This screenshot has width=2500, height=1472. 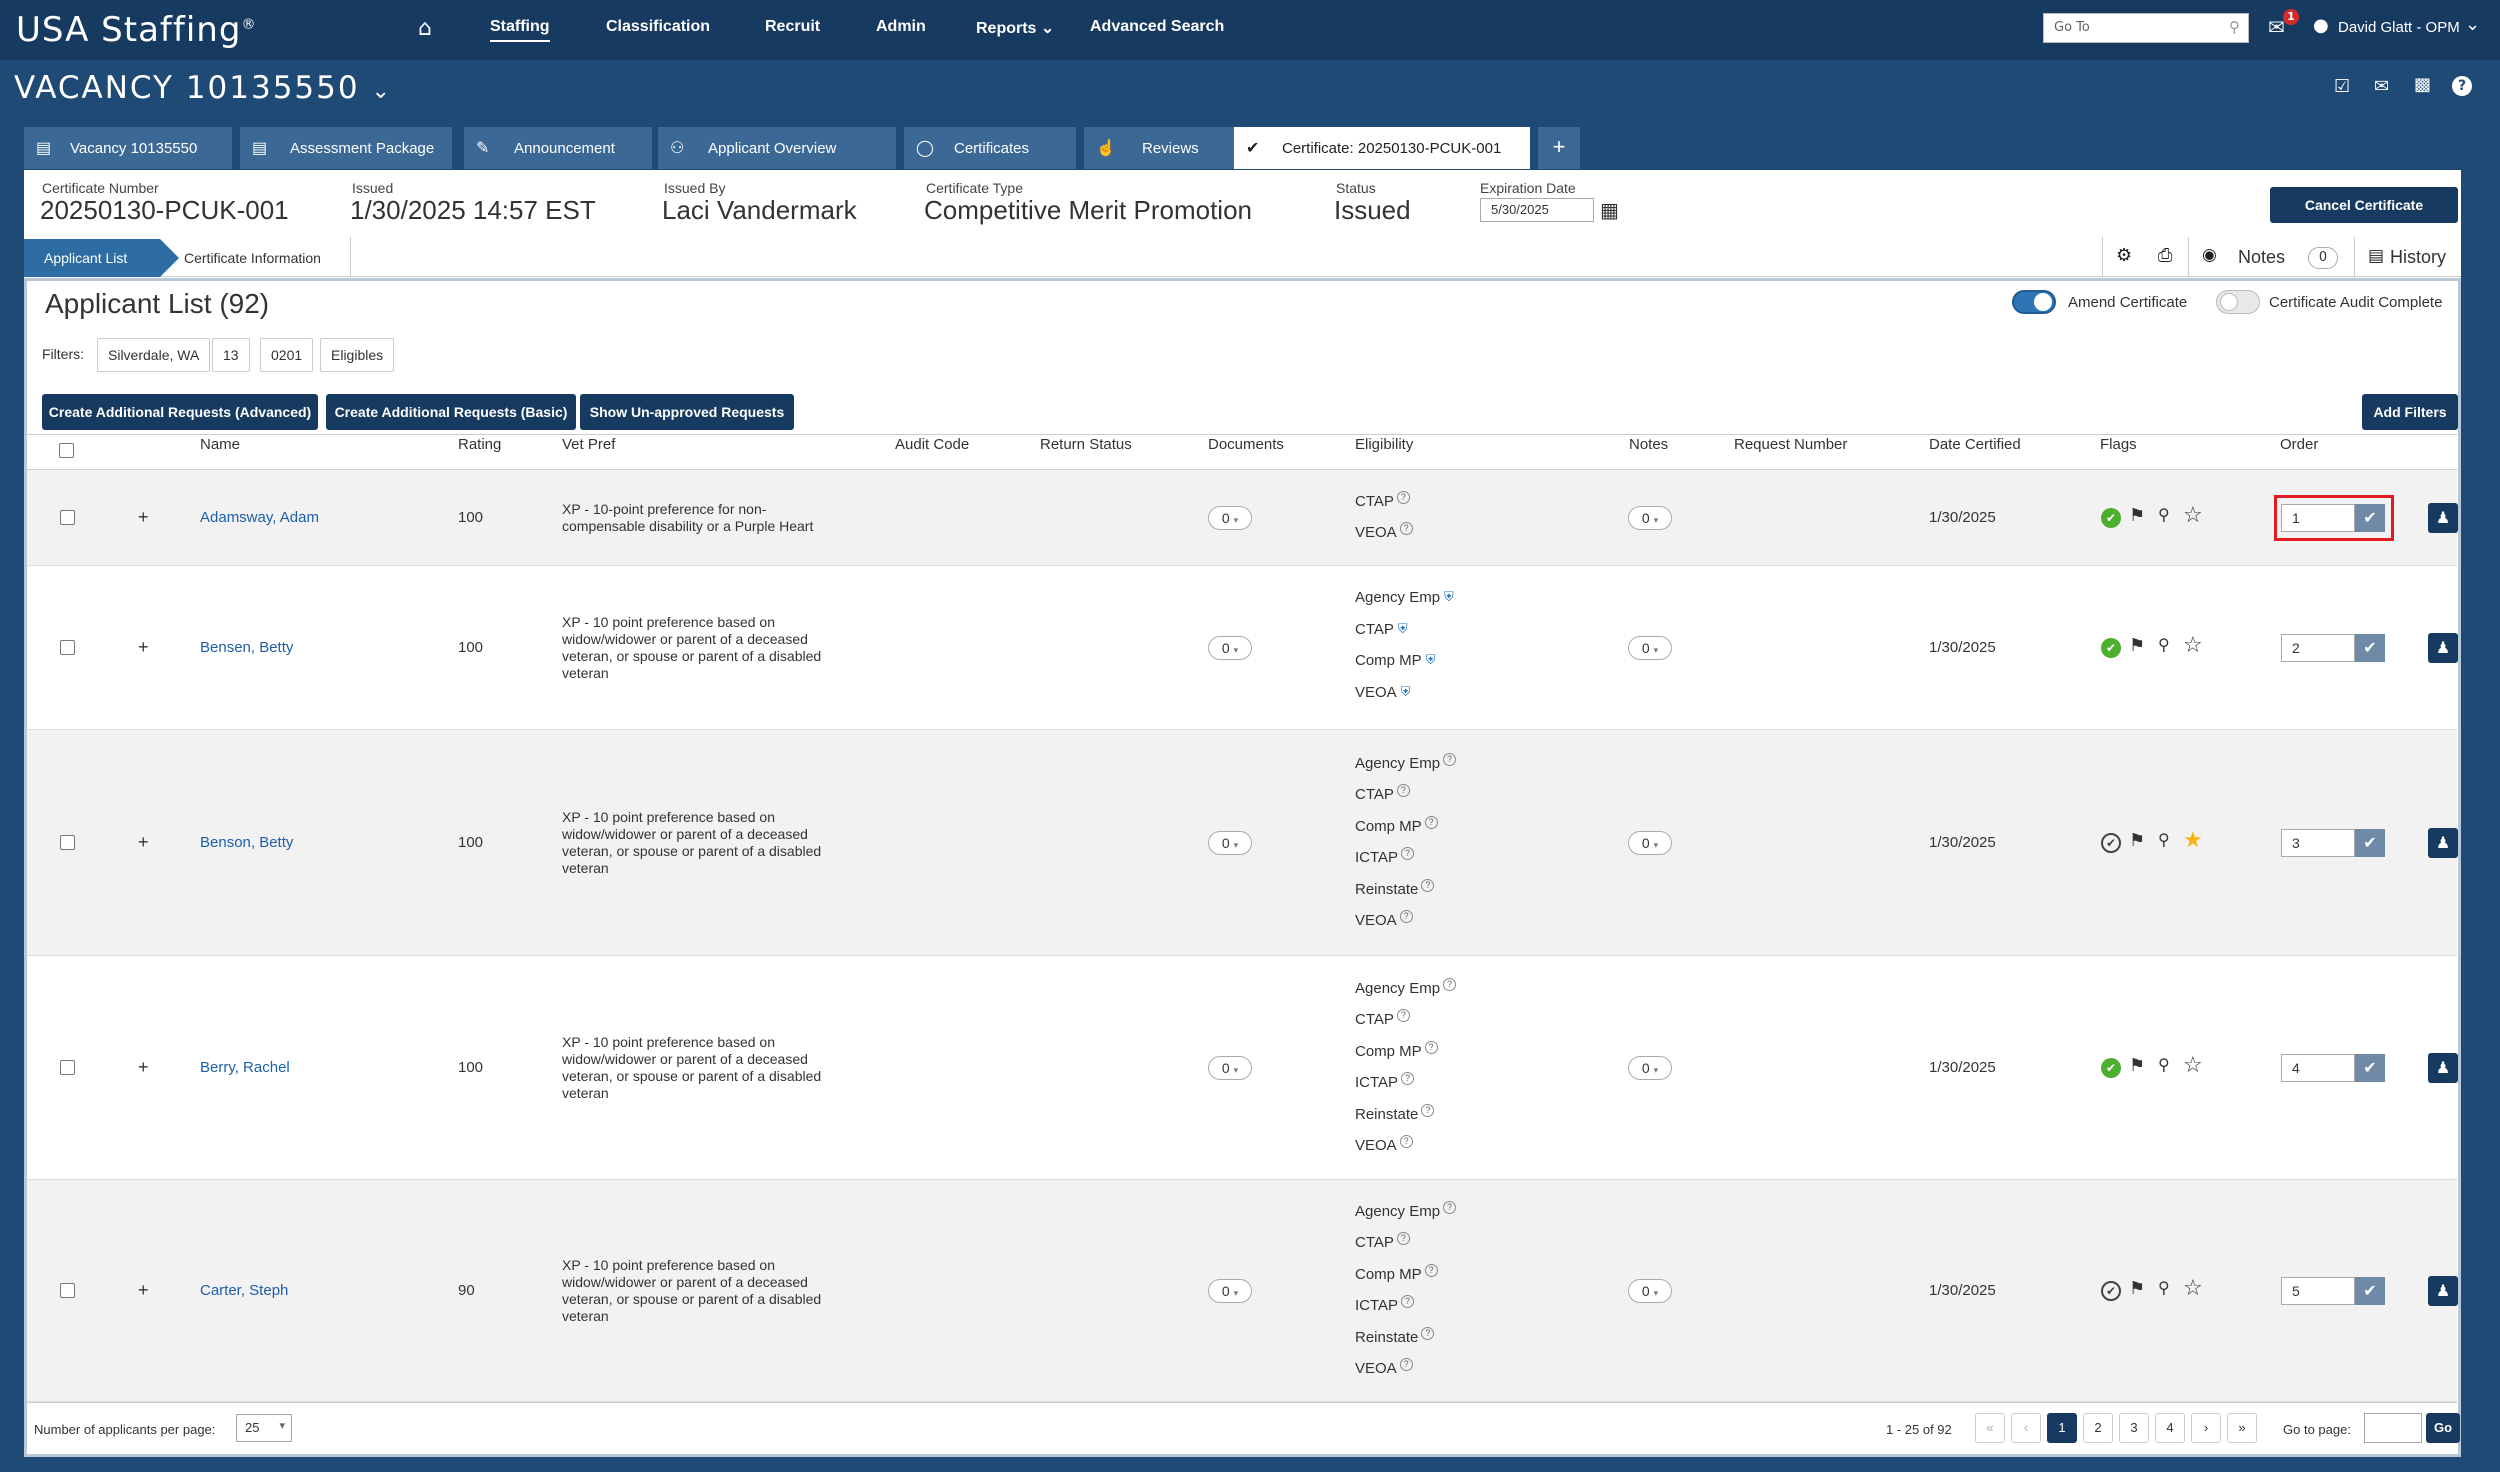 I want to click on subtab-applicant-list: Applicant List, so click(x=101, y=258).